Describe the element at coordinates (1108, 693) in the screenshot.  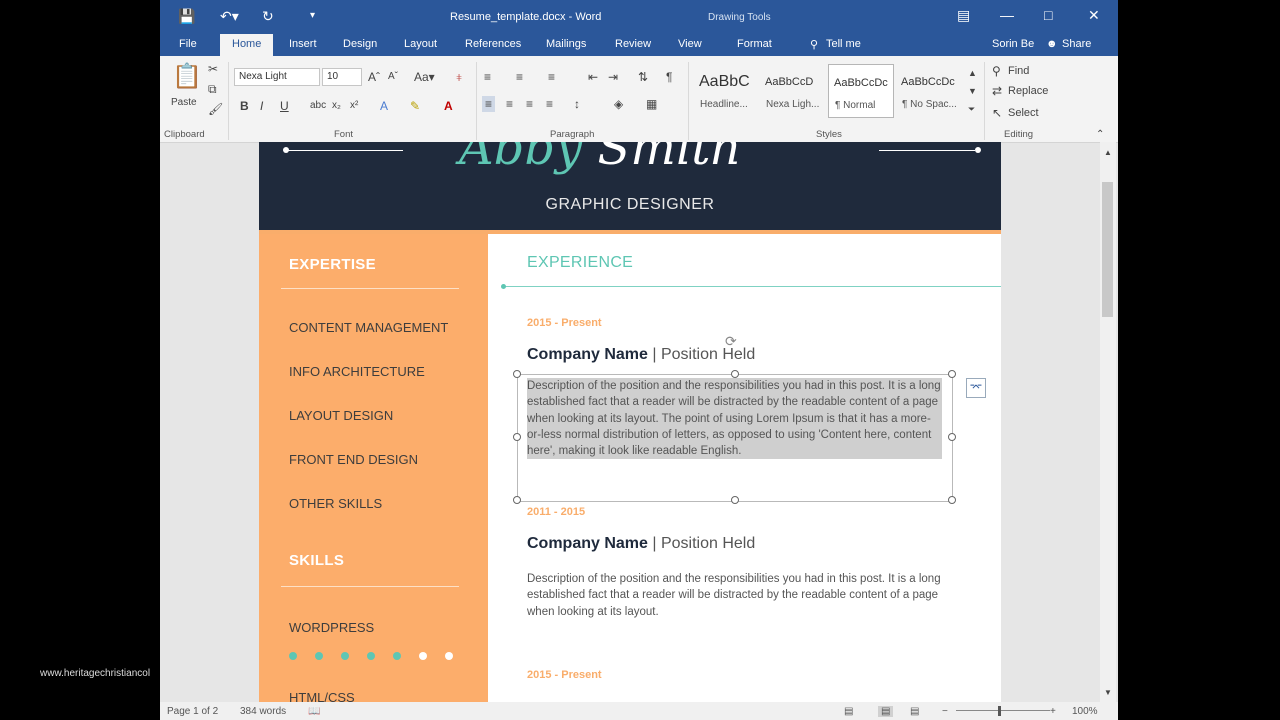
I see `scroll-down-icon: ▼` at that location.